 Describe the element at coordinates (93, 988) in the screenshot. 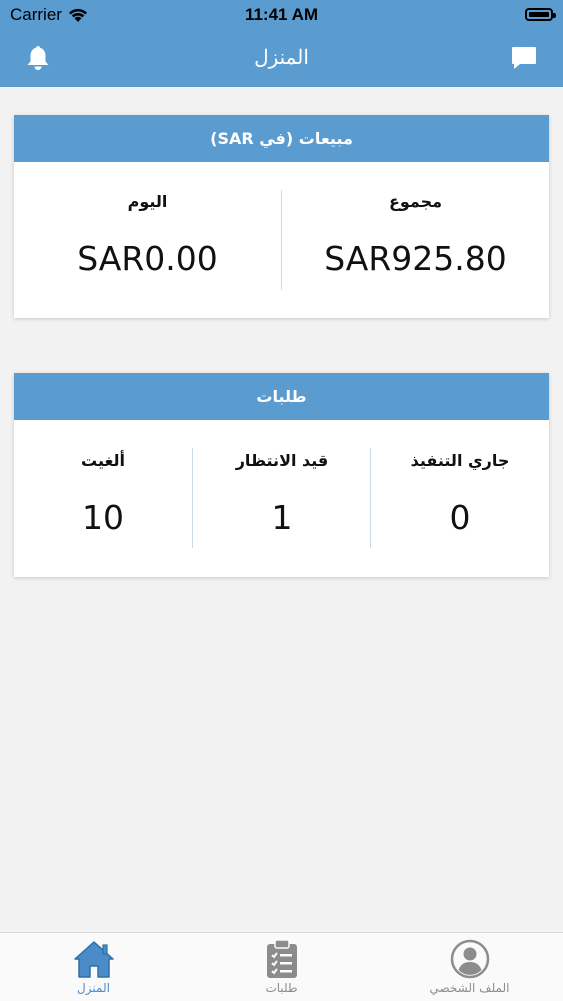

I see `tab-home-label: المنزل` at that location.